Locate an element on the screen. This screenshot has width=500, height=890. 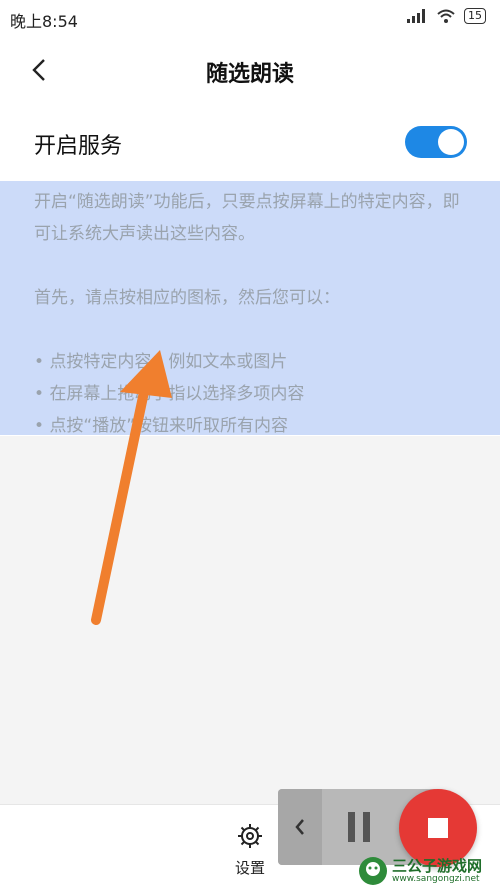
header: 随选朗读 is located at coordinates (250, 70).